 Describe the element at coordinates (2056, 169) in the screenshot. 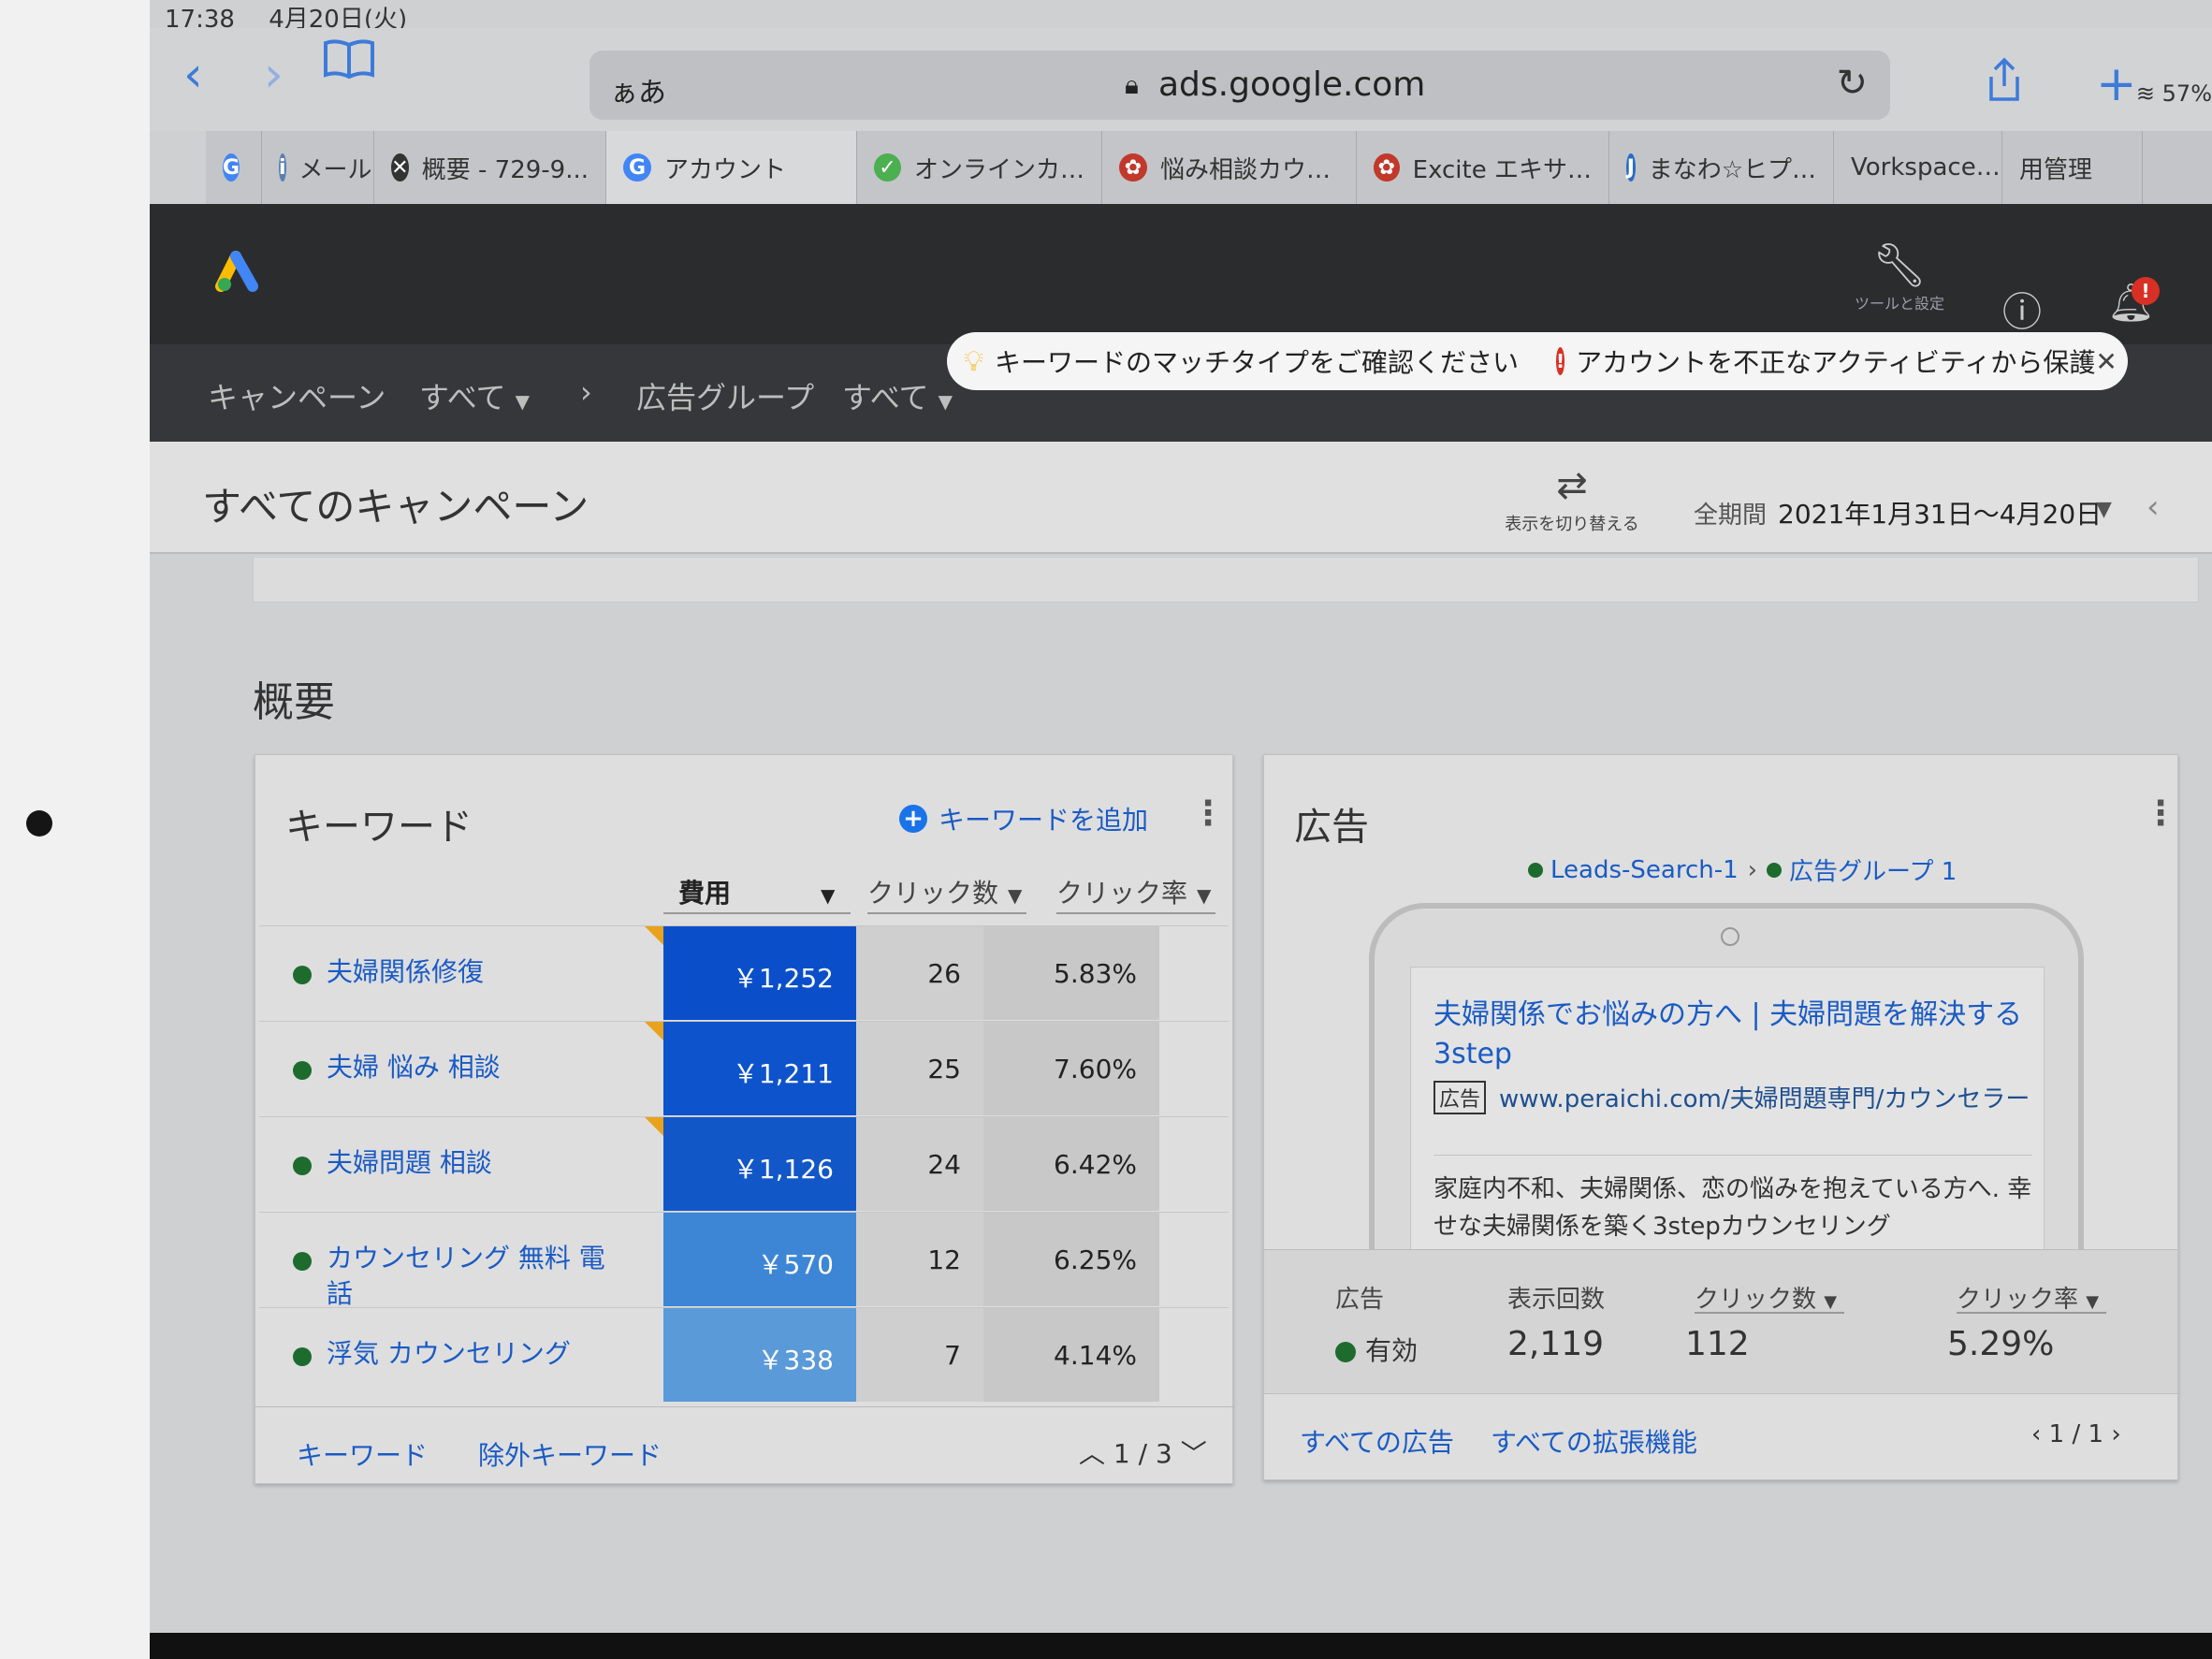

I see `tab-label: 用管理` at that location.